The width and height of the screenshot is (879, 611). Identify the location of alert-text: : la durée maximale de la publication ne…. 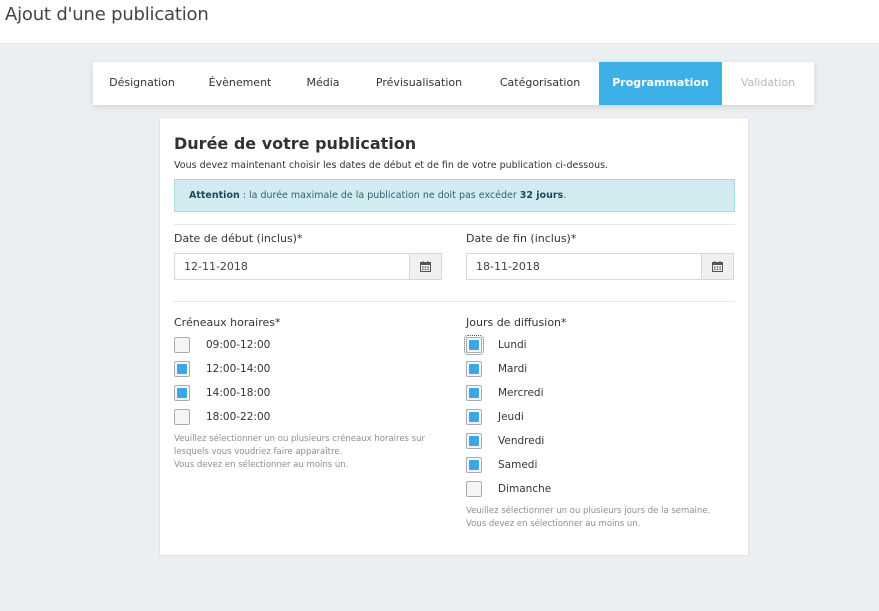
(379, 195).